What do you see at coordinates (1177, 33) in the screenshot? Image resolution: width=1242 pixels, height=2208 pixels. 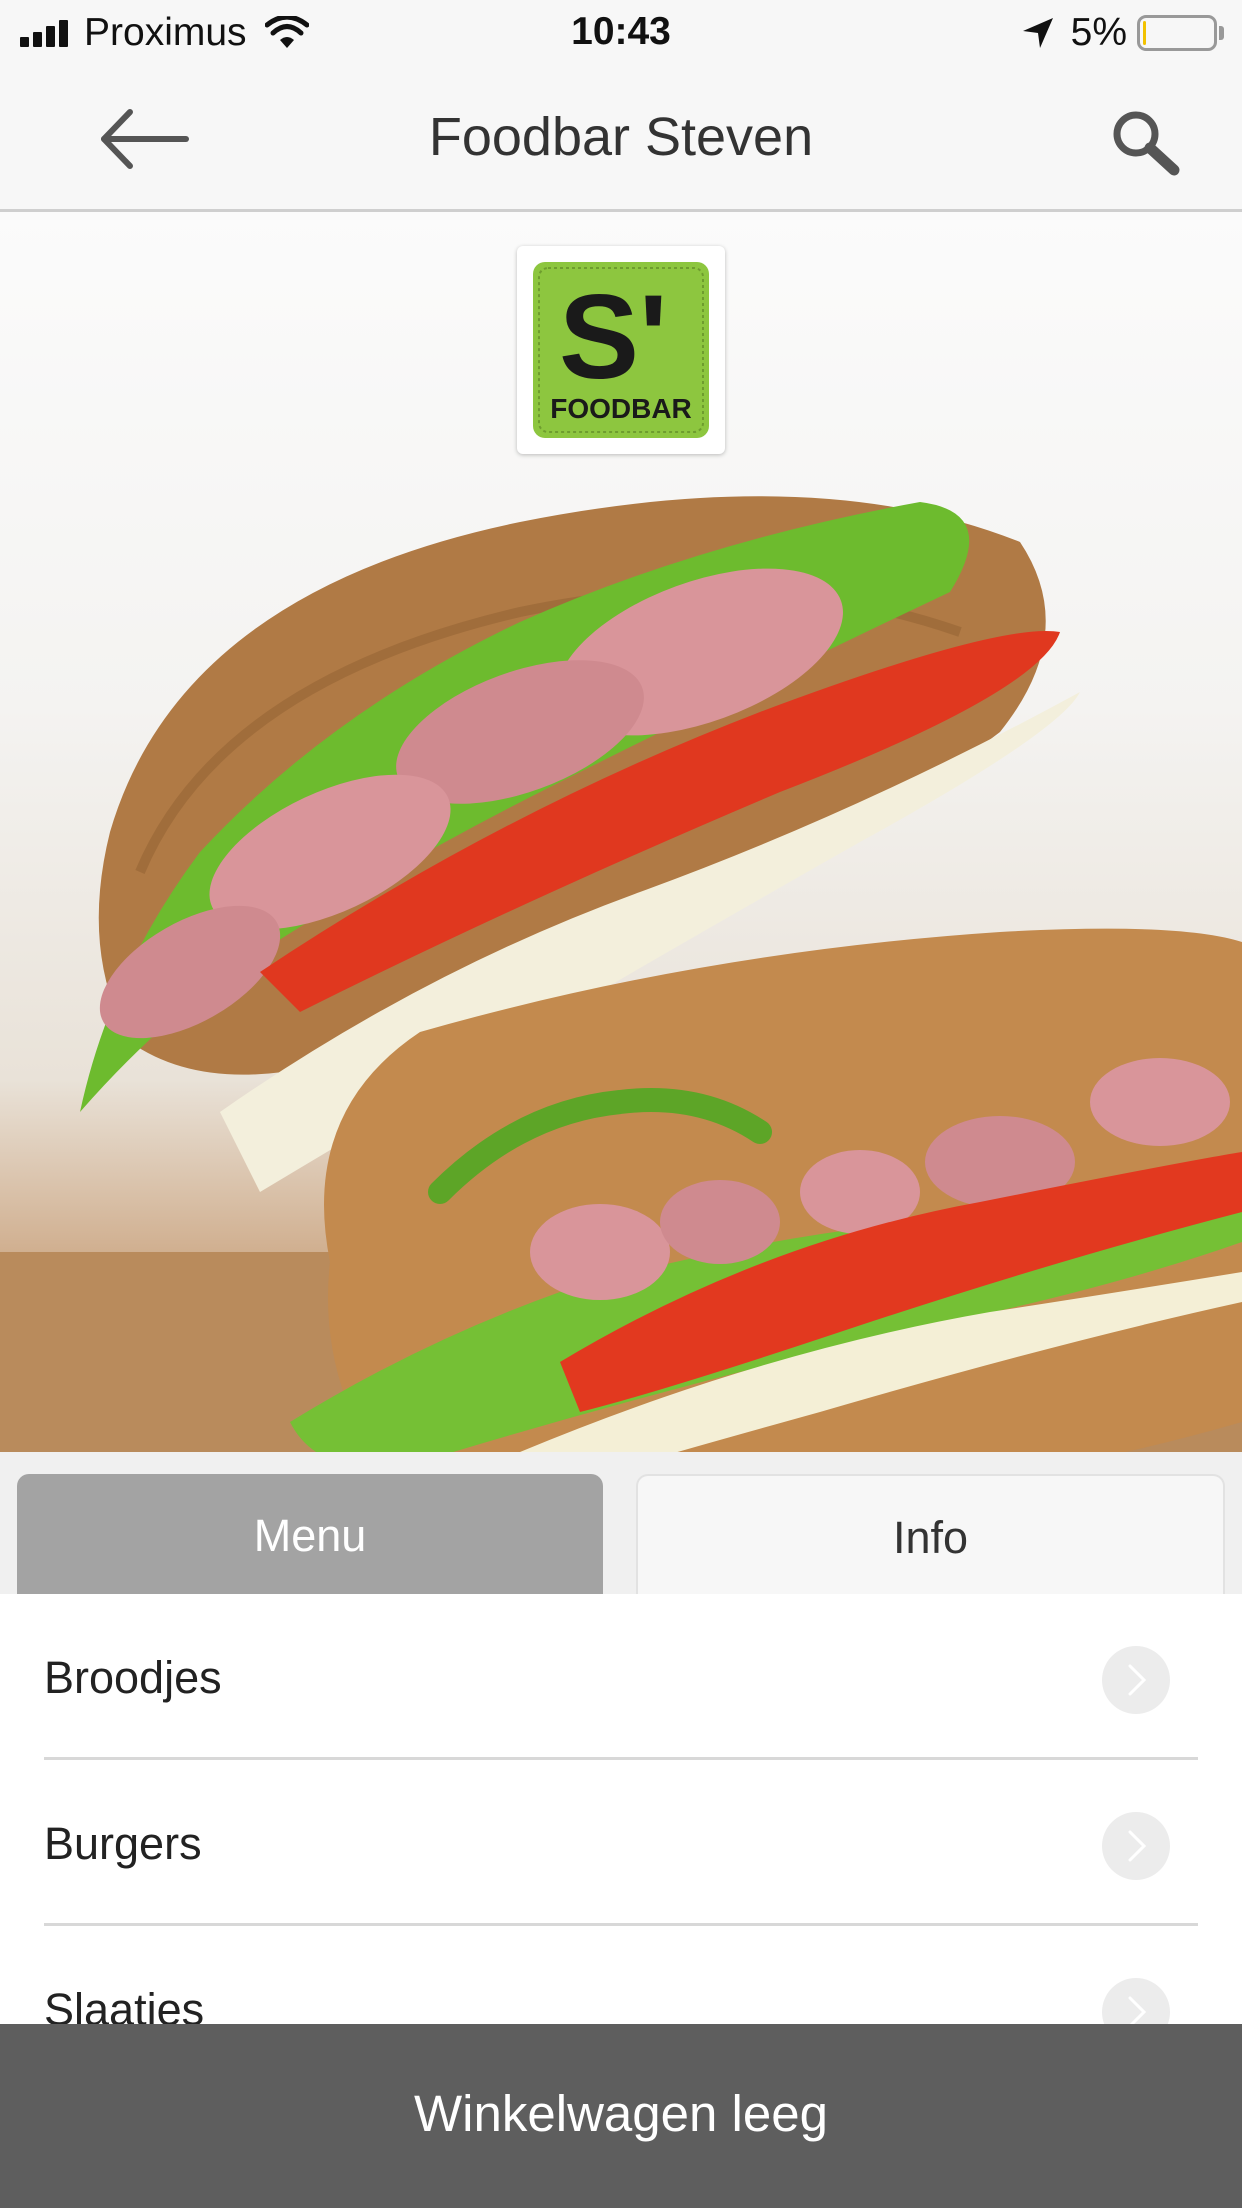 I see `battery-icon` at bounding box center [1177, 33].